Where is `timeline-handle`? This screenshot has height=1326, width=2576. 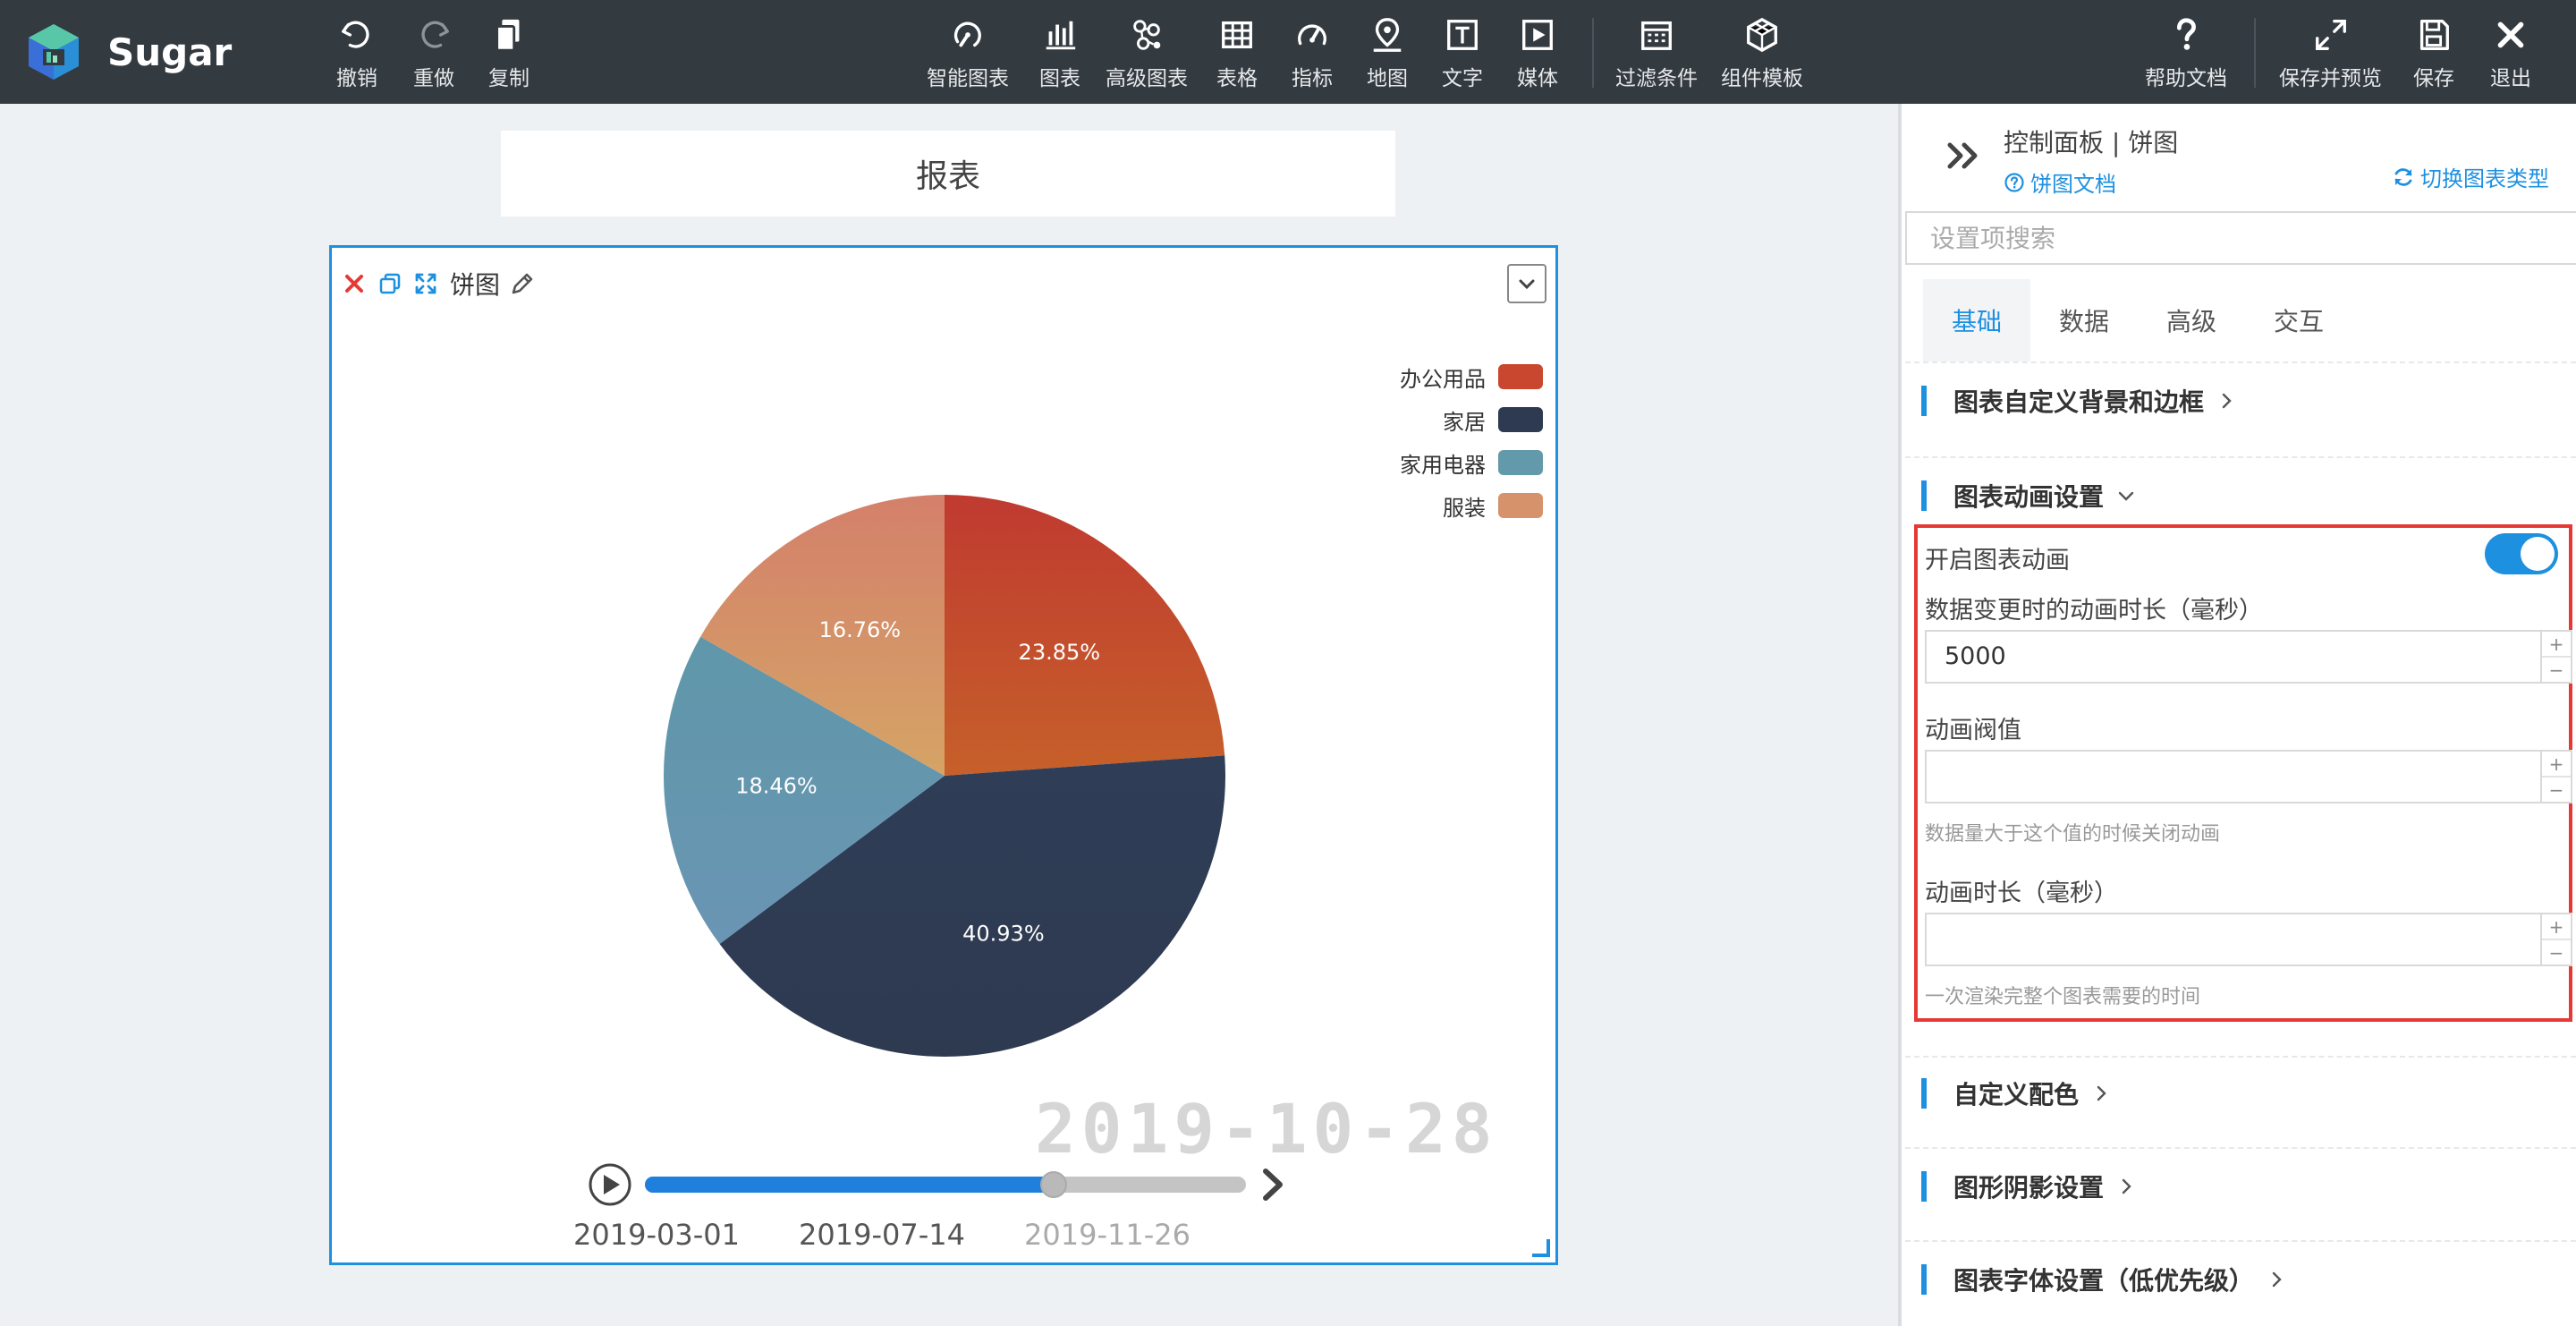 timeline-handle is located at coordinates (1053, 1185).